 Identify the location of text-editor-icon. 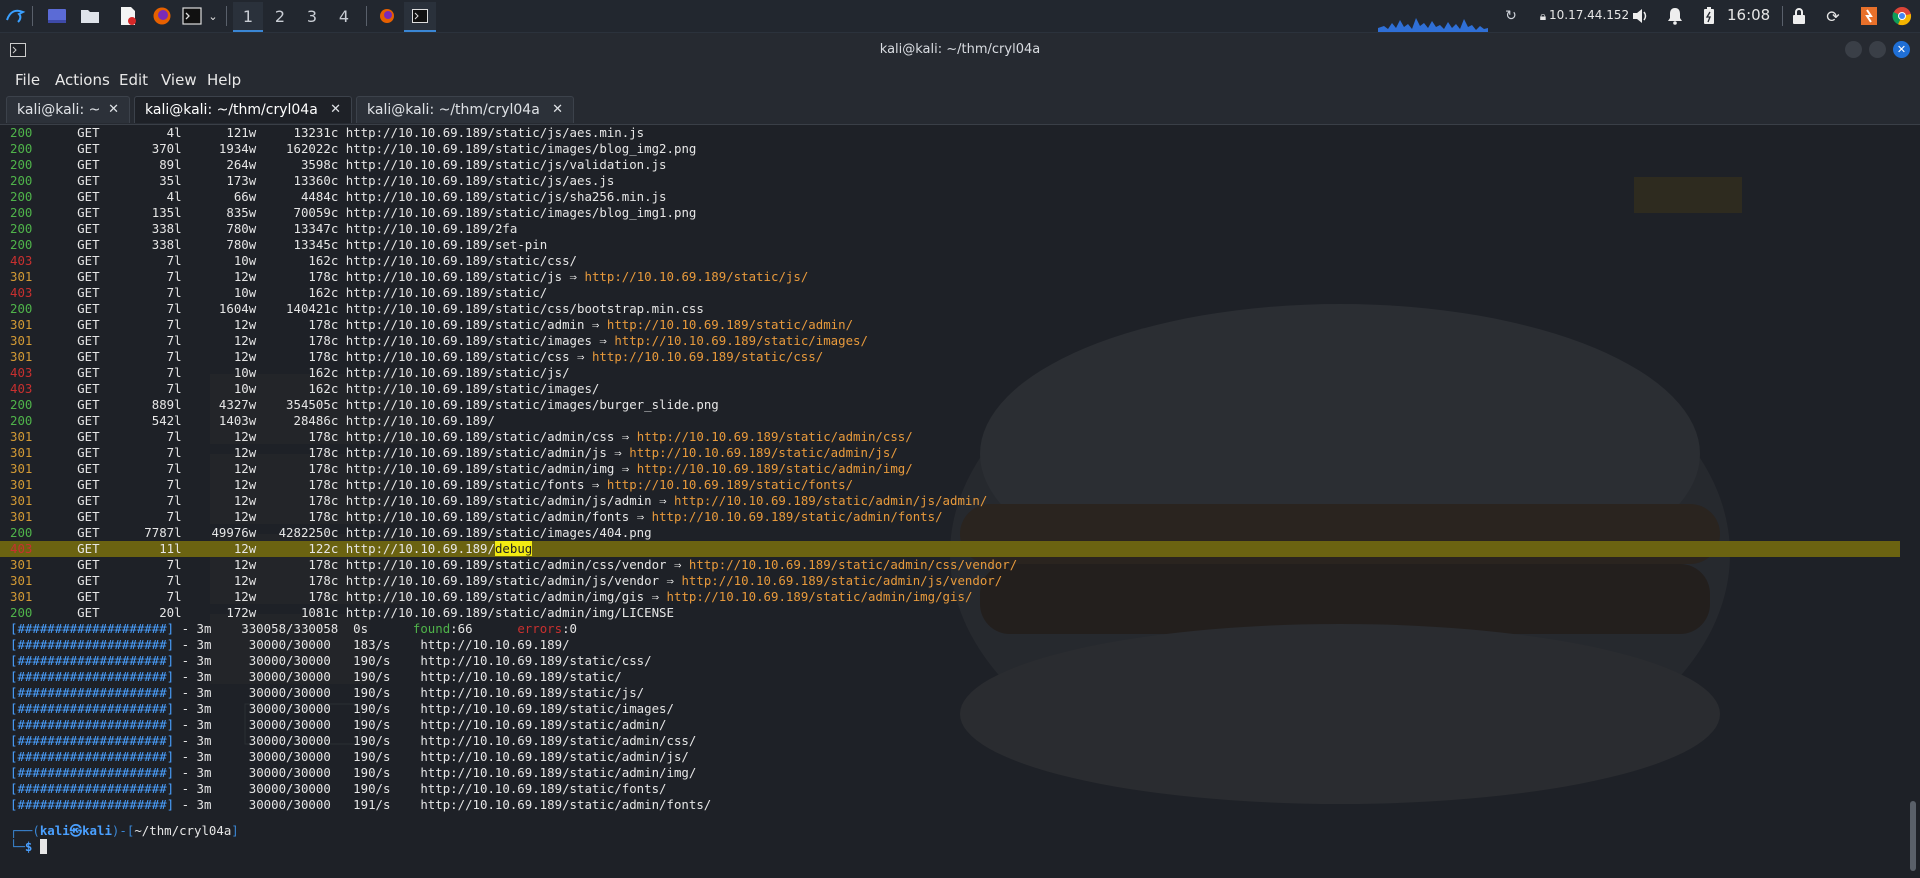
(128, 16).